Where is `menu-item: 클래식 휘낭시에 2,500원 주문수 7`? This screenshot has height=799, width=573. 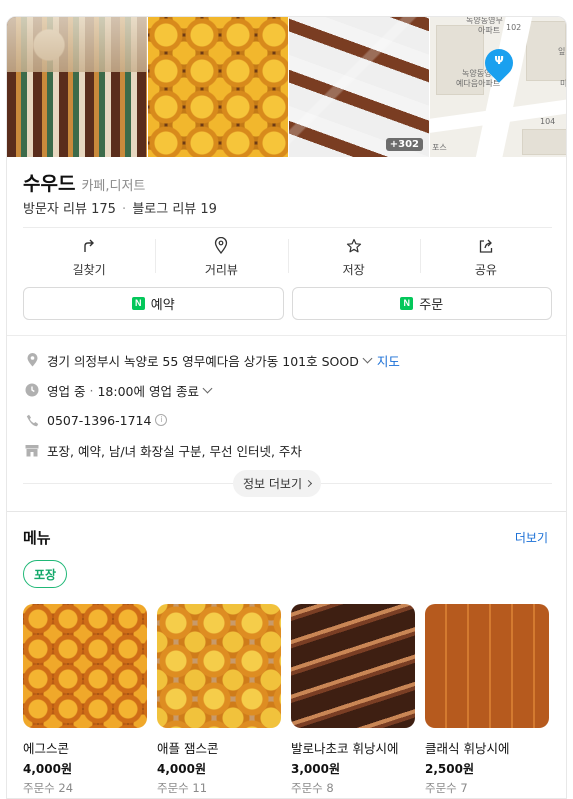 menu-item: 클래식 휘낭시에 2,500원 주문수 7 is located at coordinates (487, 700).